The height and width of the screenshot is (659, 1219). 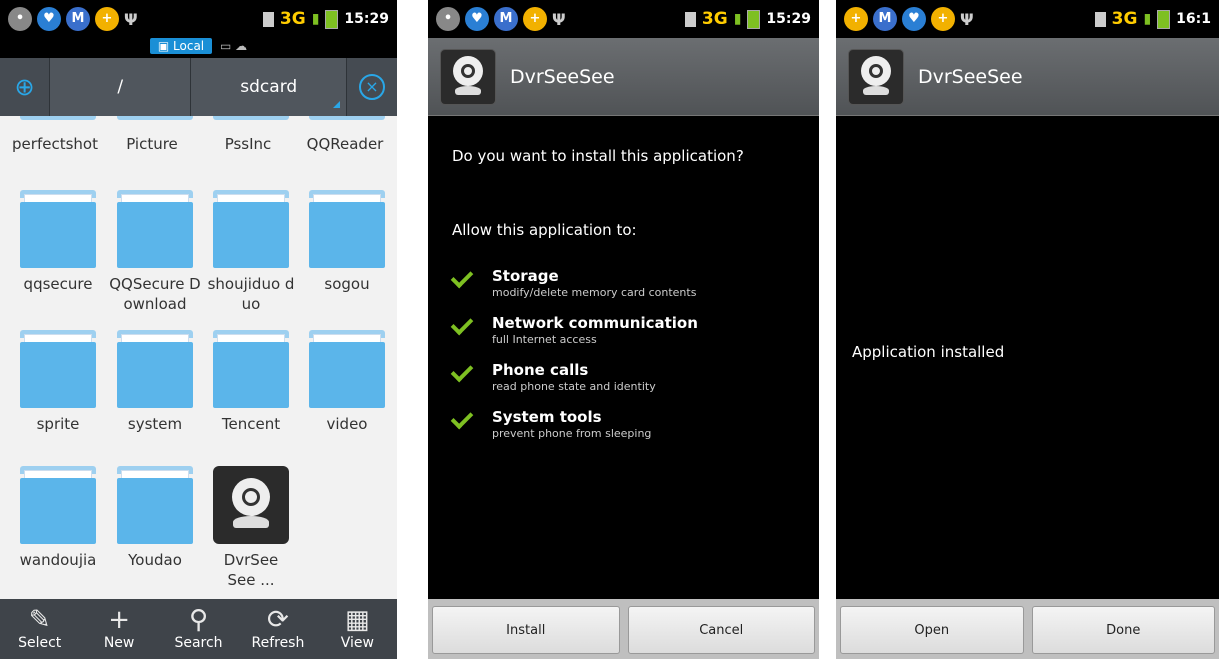 What do you see at coordinates (181, 46) in the screenshot?
I see `local-tab: ▣ Local` at bounding box center [181, 46].